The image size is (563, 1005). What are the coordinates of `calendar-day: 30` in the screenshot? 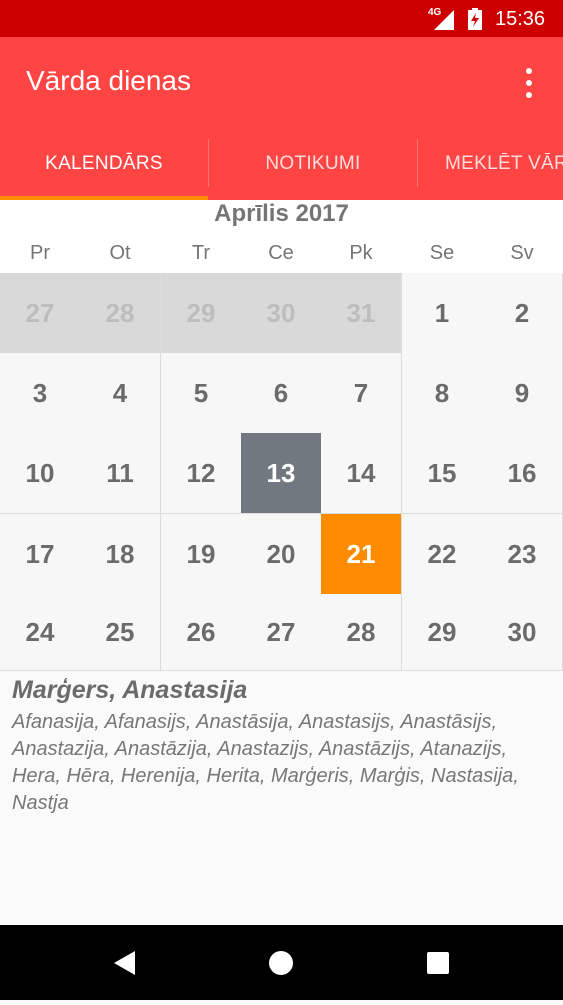 It's located at (522, 632).